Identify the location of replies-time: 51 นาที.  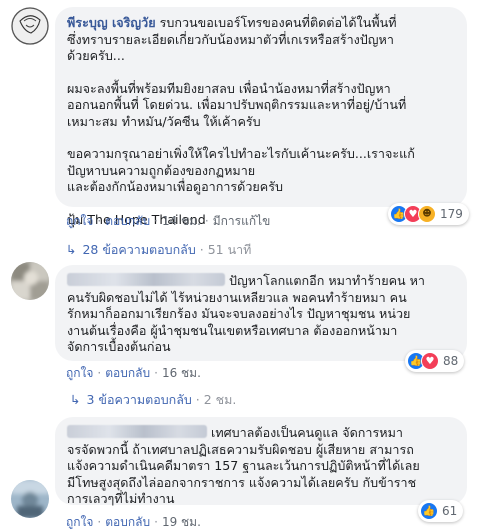
(229, 249).